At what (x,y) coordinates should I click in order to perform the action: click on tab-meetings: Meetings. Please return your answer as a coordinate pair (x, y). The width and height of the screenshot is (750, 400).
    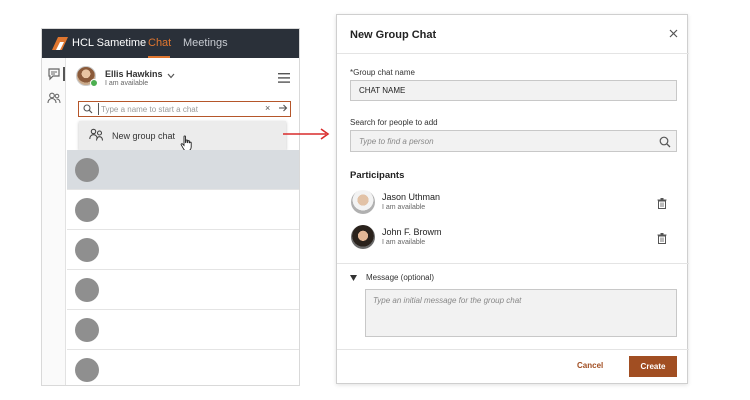
    Looking at the image, I should click on (205, 43).